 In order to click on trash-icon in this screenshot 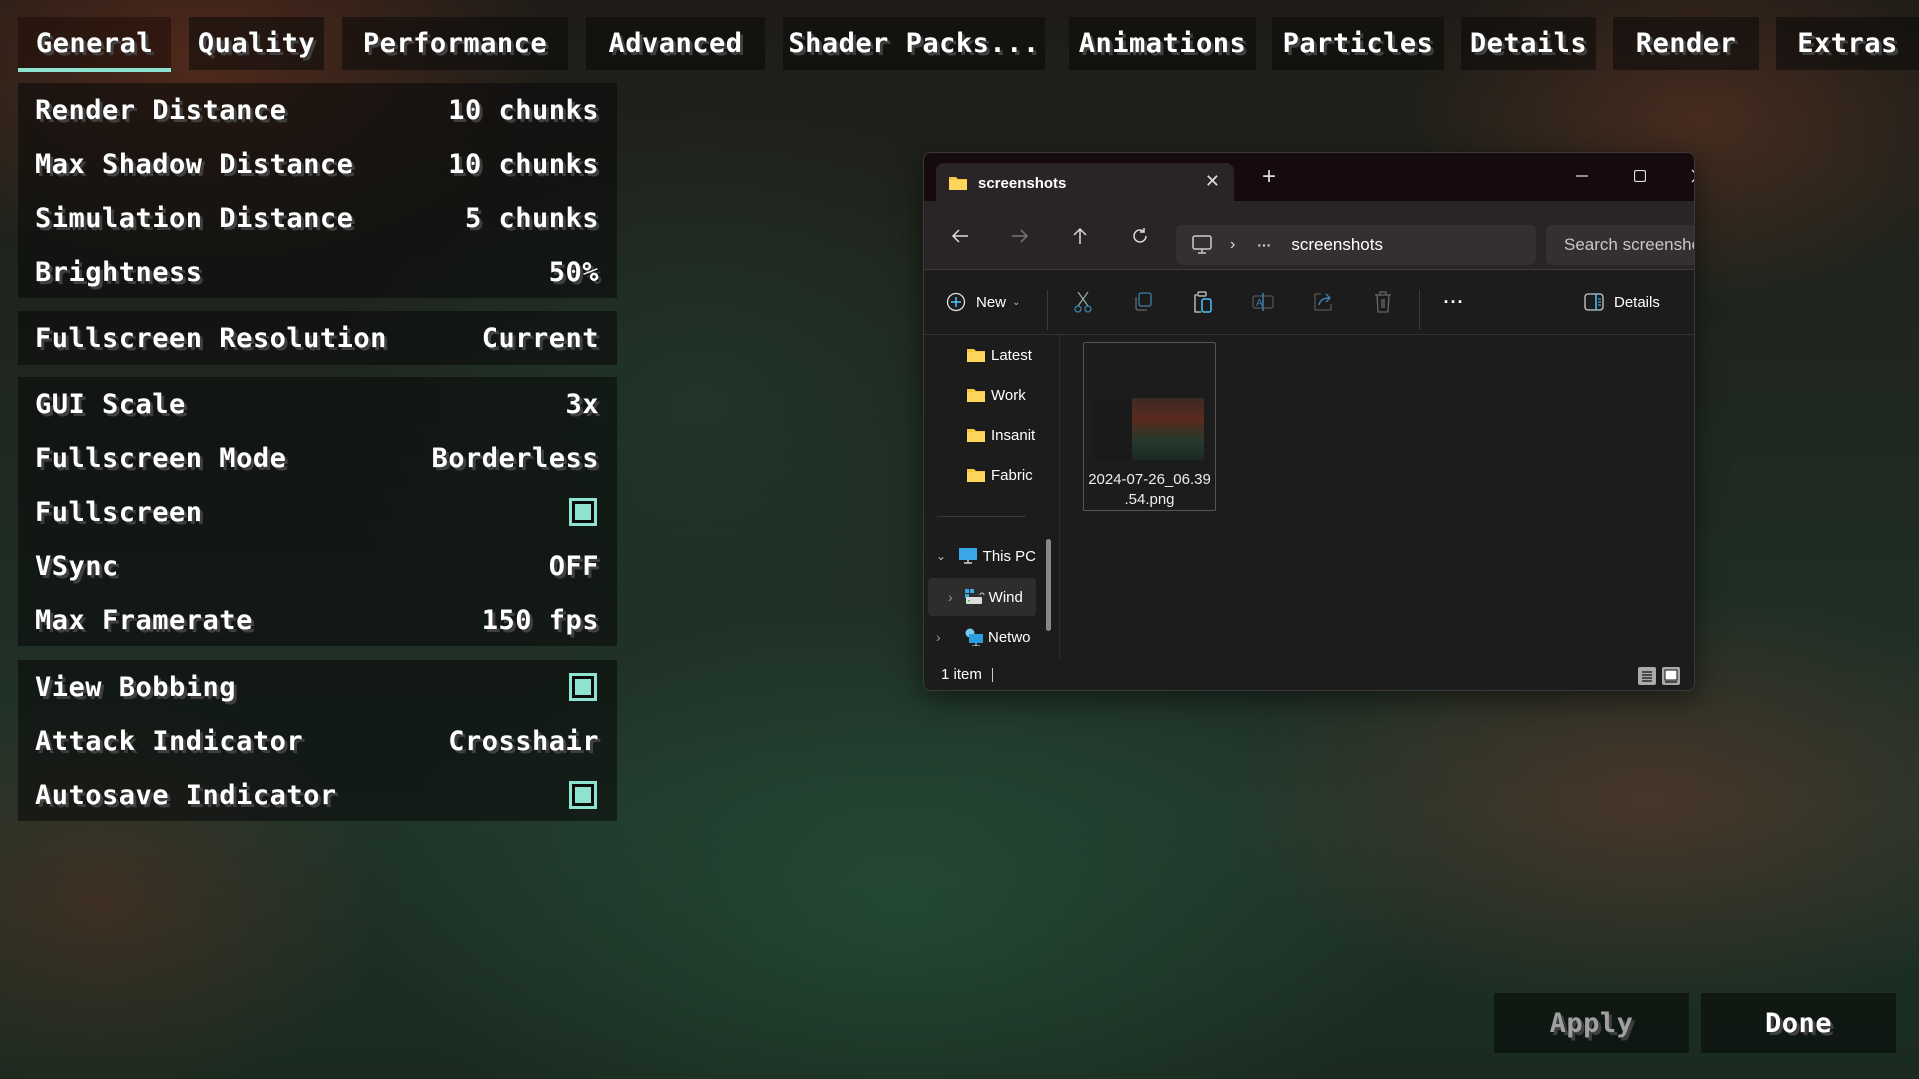, I will do `click(1383, 302)`.